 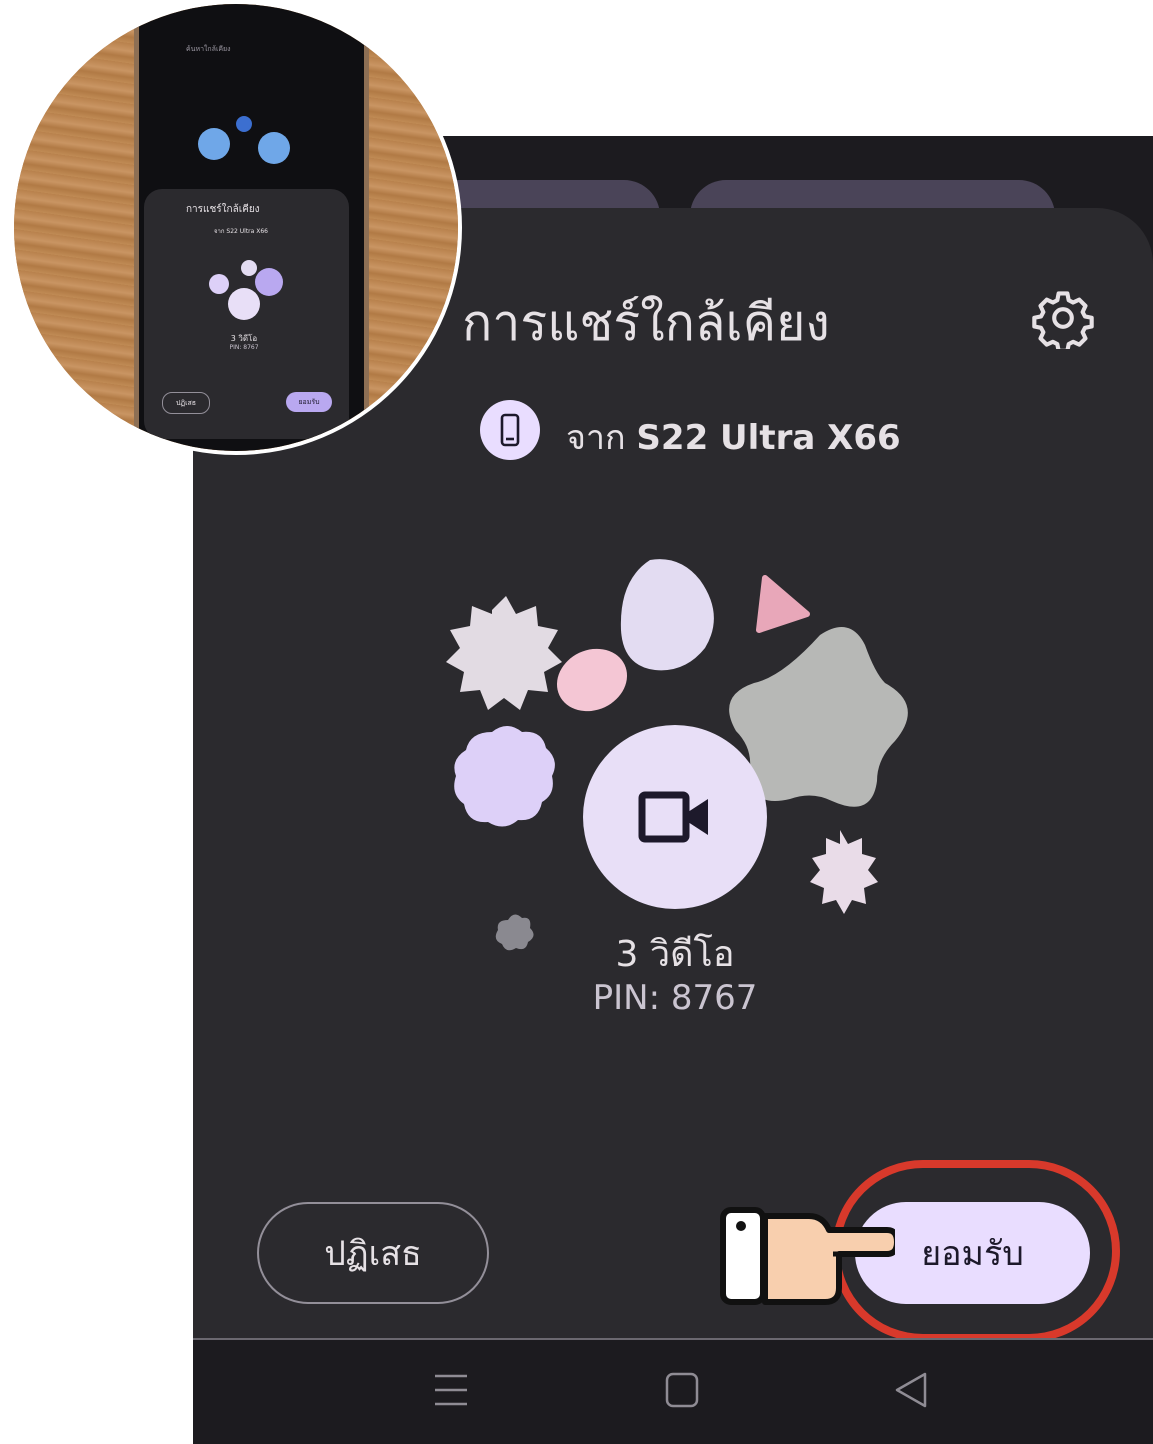 I want to click on phone-icon, so click(x=510, y=430).